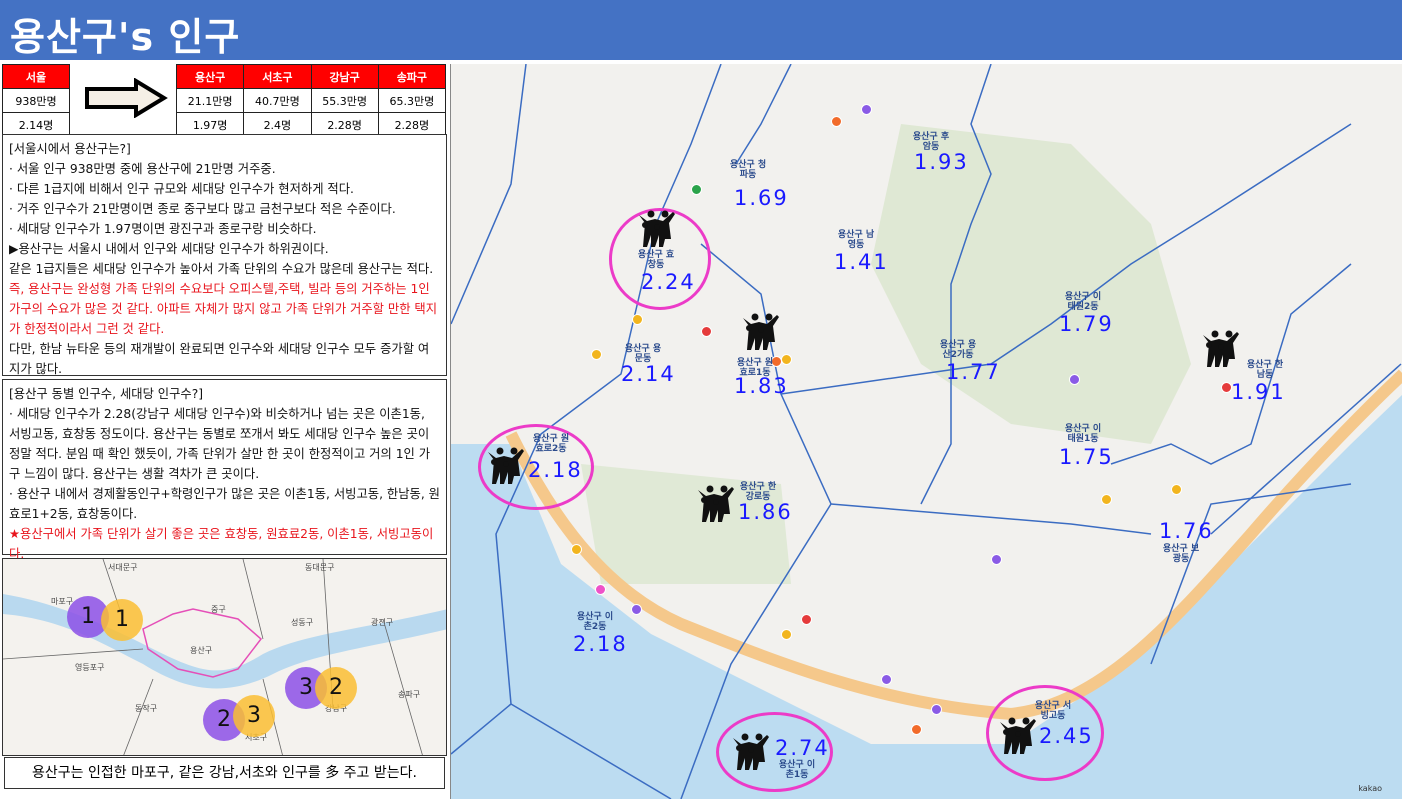 This screenshot has height=799, width=1402. Describe the element at coordinates (761, 198) in the screenshot. I see `dong-value: 1.69` at that location.